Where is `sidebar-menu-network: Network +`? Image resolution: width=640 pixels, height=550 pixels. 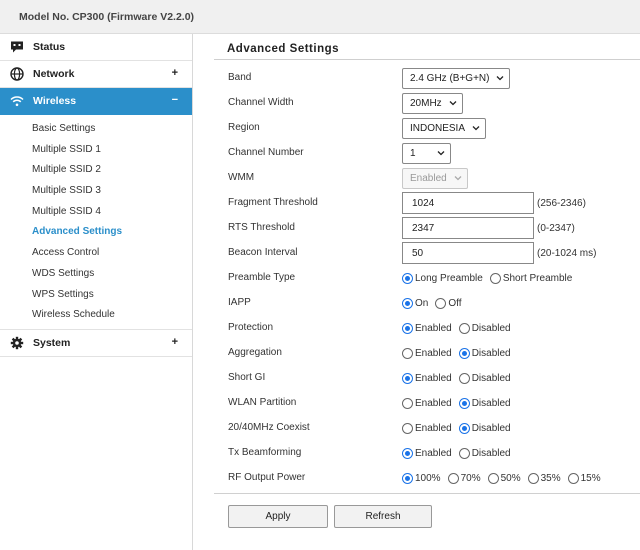 sidebar-menu-network: Network + is located at coordinates (96, 74).